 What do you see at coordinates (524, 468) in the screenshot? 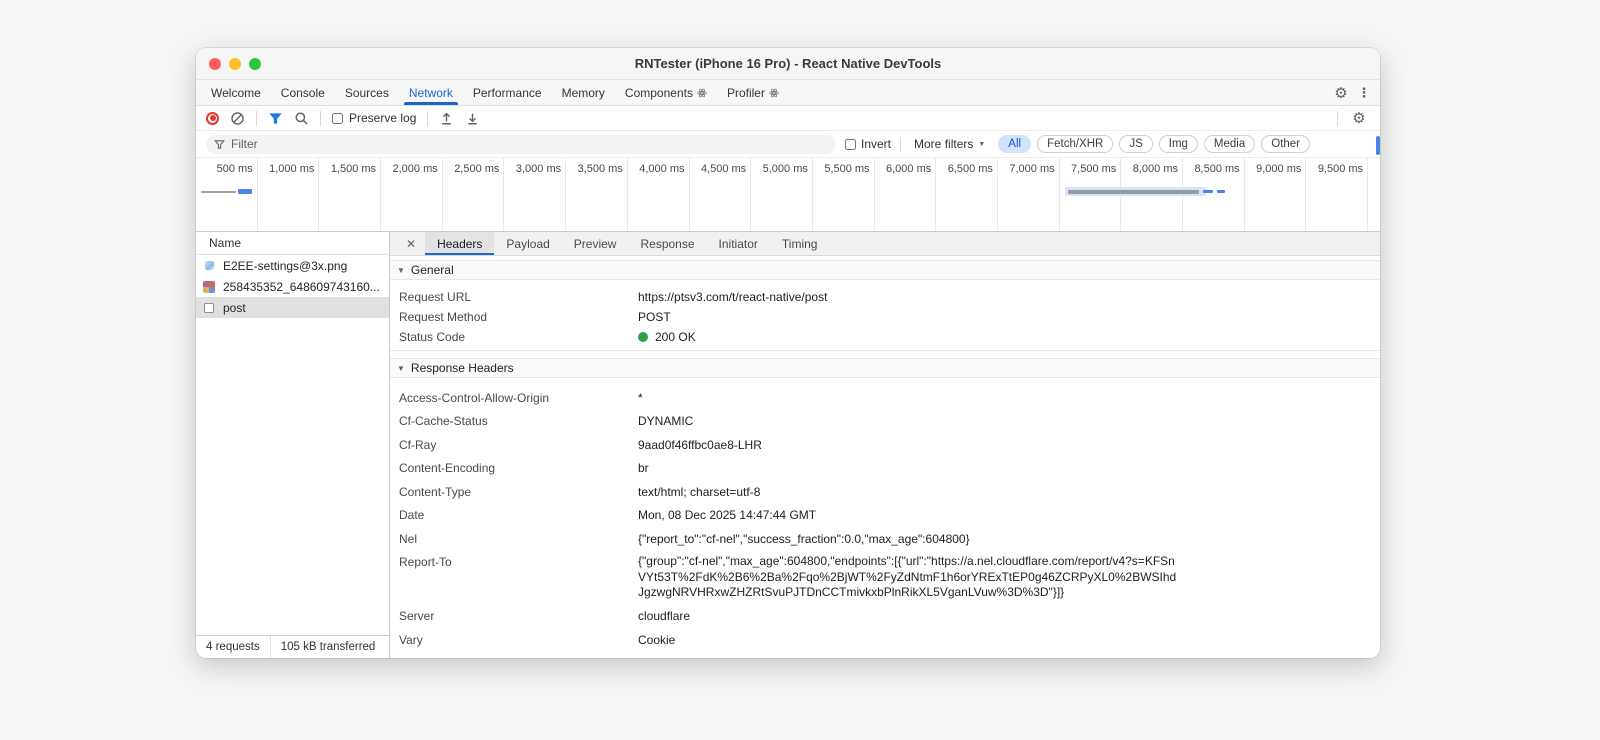
I see `header-row: Content-Encoding br` at bounding box center [524, 468].